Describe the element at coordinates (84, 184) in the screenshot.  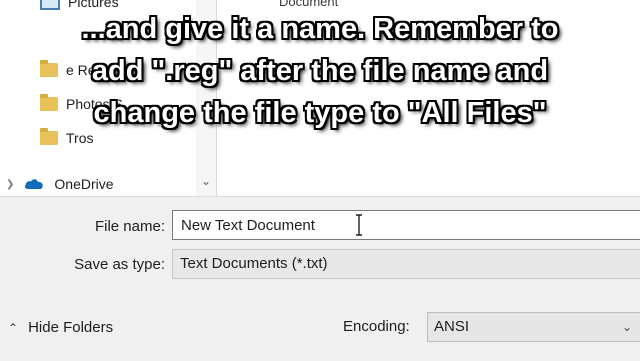
I see `nav-item-label: OneDrive` at that location.